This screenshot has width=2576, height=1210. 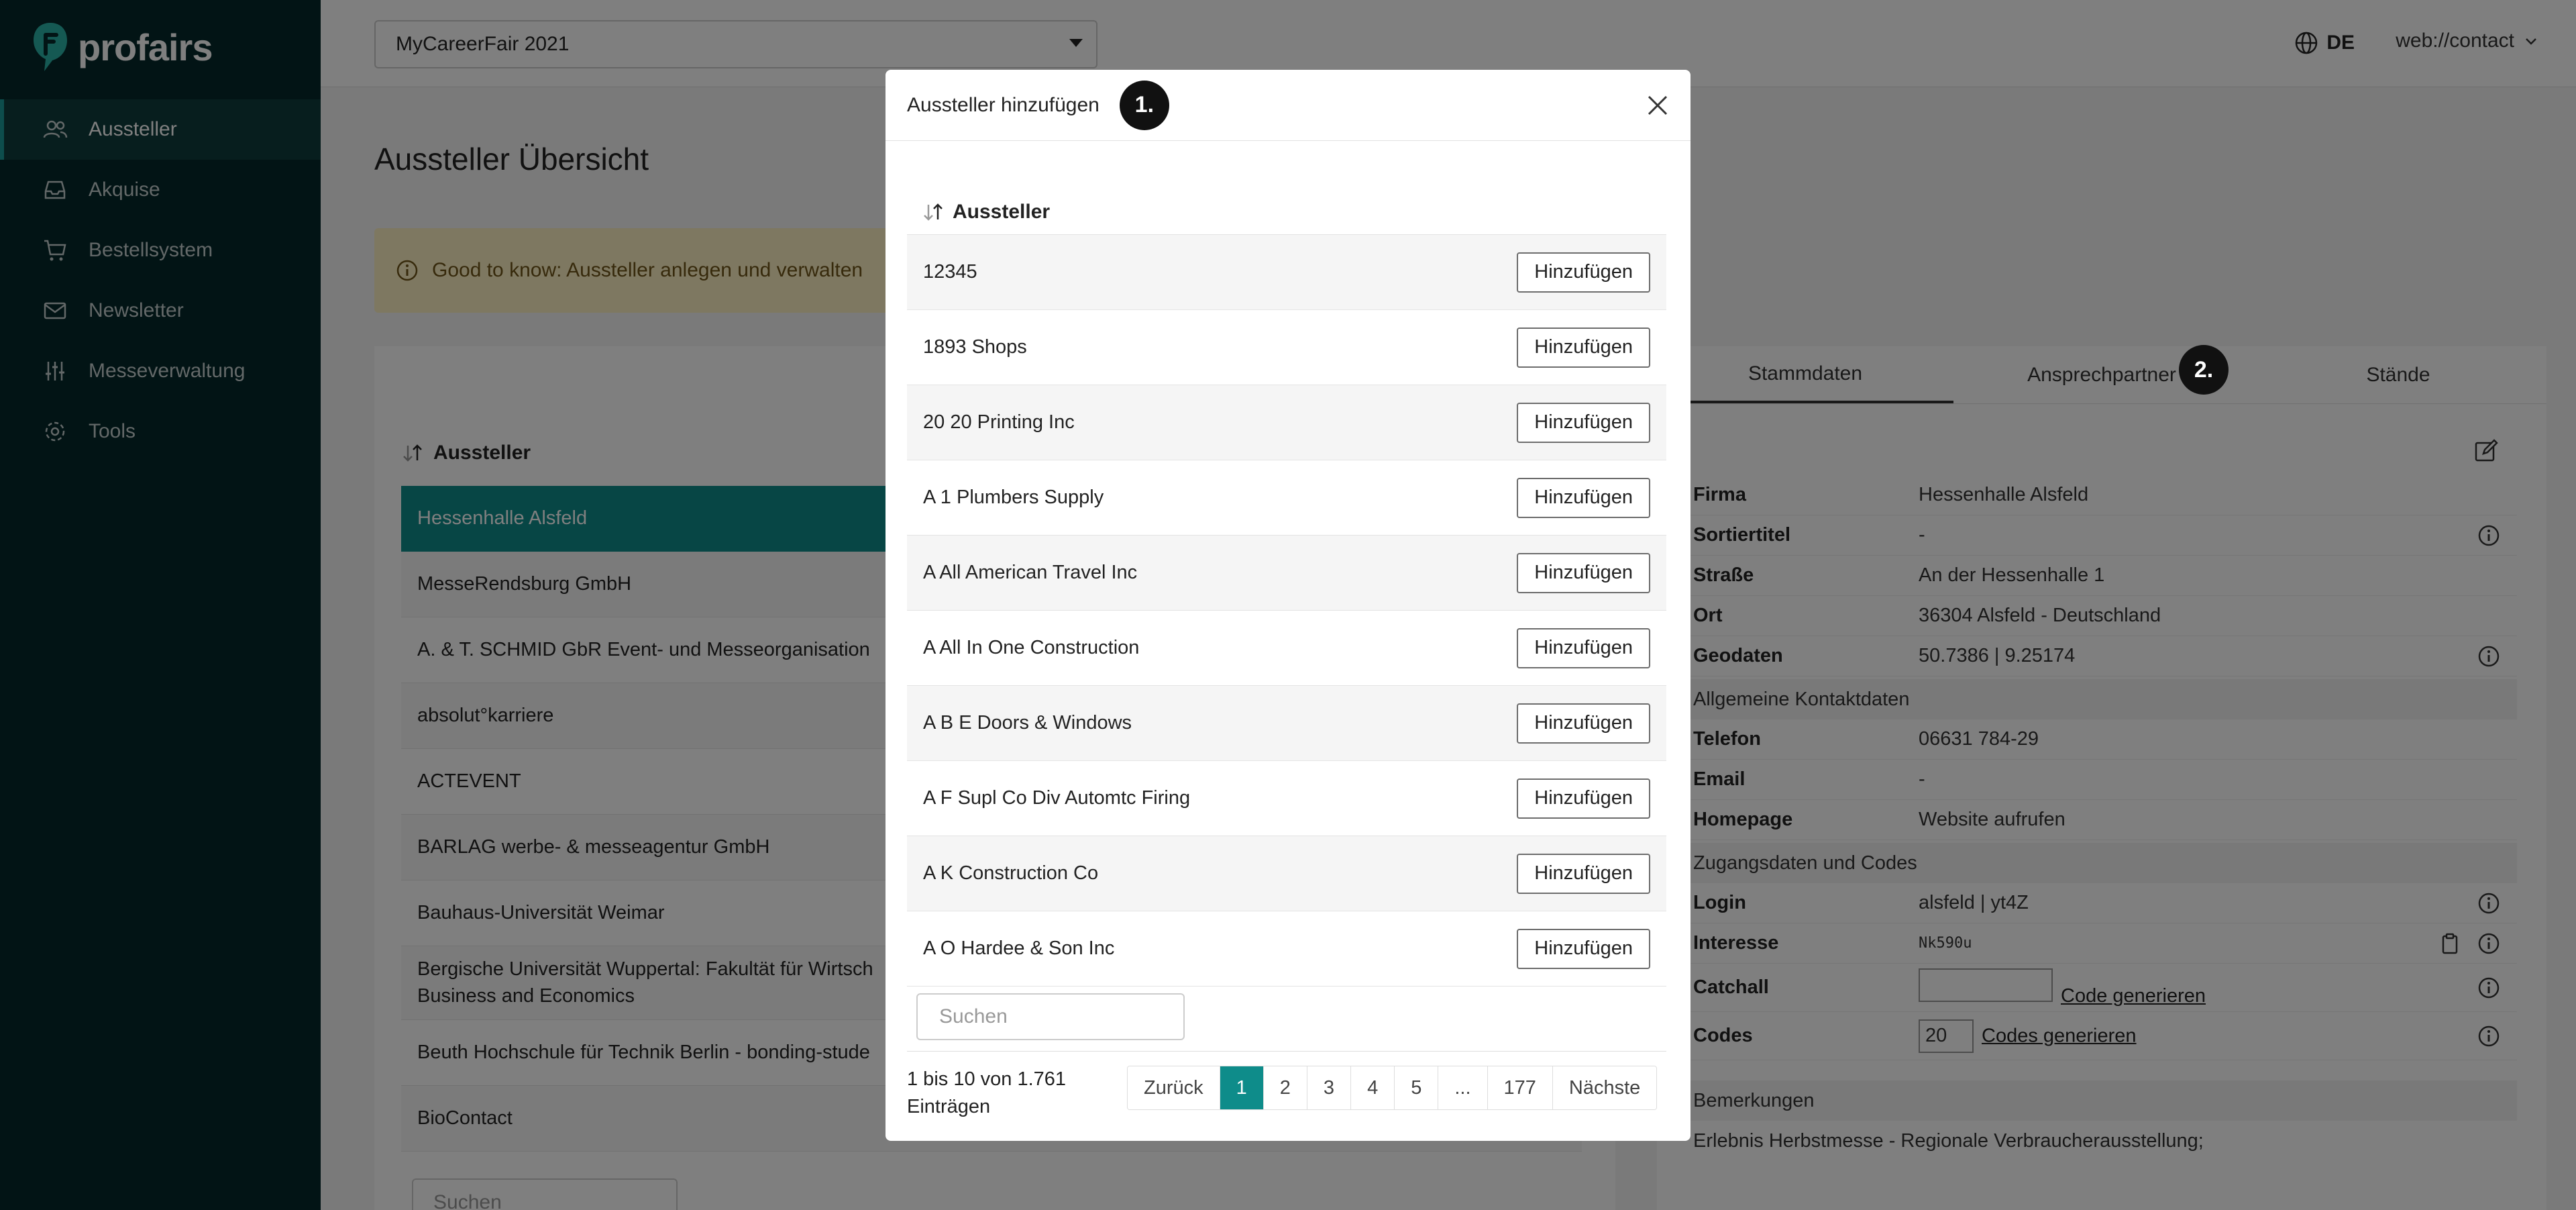 I want to click on page-button-1: 1, so click(x=1242, y=1087).